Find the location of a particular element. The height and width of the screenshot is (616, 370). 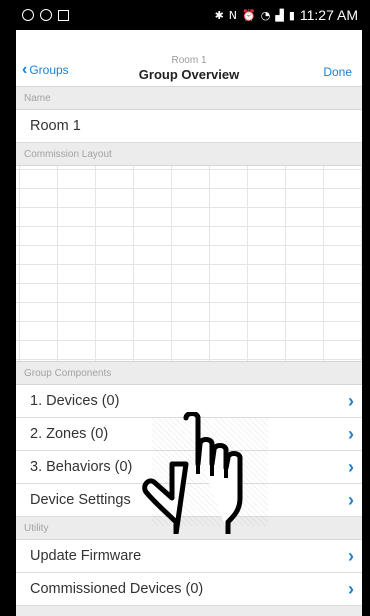

list-item-label: Update Firmware is located at coordinates (86, 556).